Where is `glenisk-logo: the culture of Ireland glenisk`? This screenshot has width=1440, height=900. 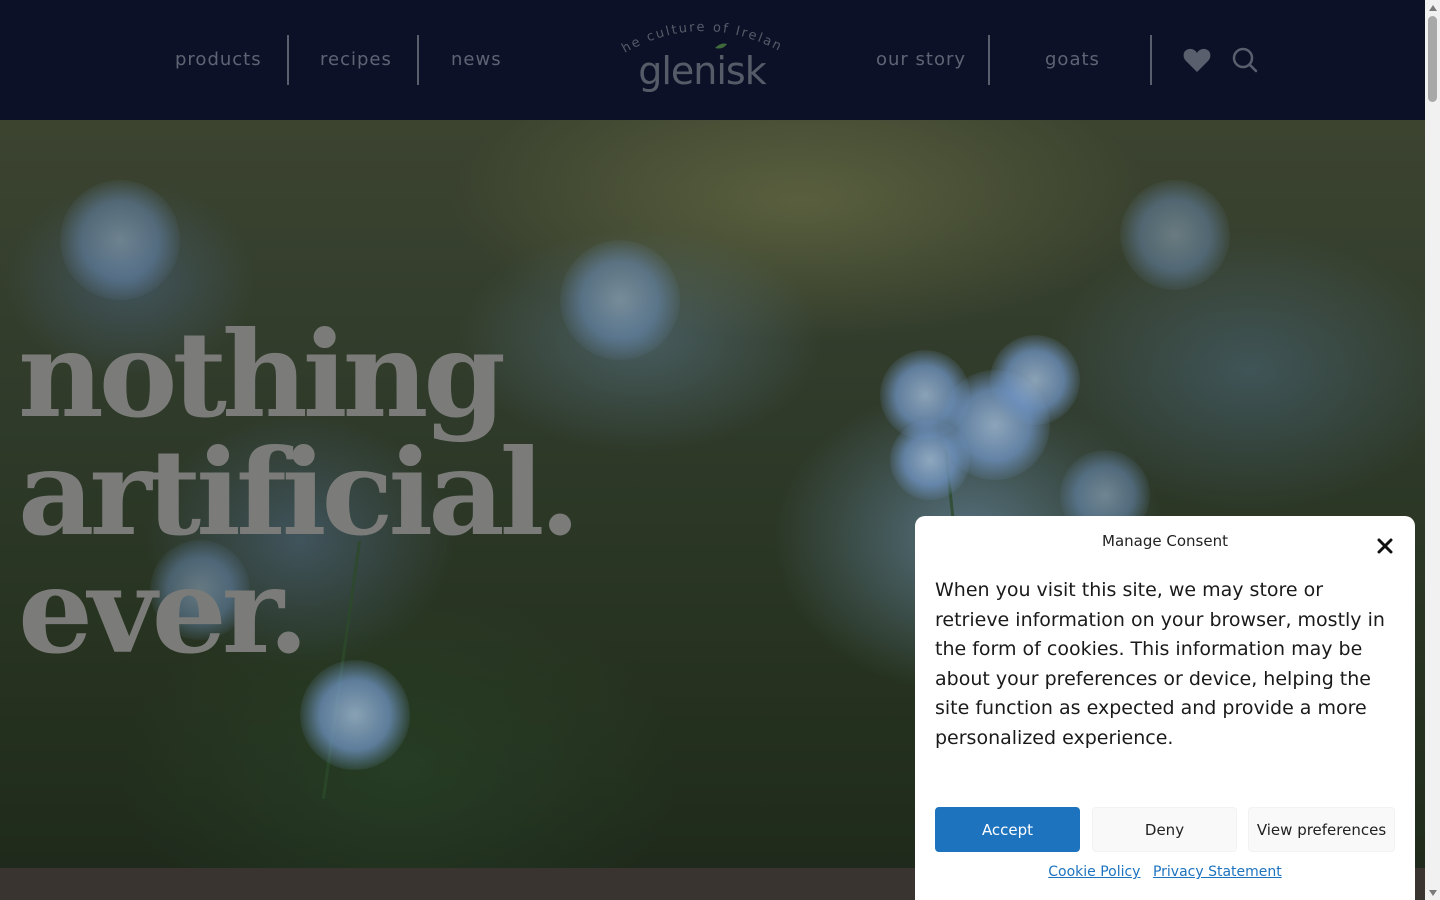
glenisk-logo: the culture of Ireland glenisk is located at coordinates (702, 59).